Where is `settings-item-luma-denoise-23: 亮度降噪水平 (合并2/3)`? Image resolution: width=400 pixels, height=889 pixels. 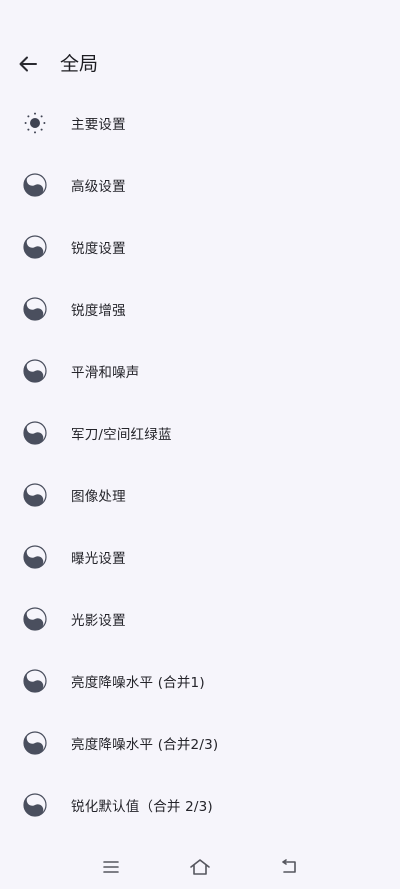 settings-item-luma-denoise-23: 亮度降噪水平 (合并2/3) is located at coordinates (200, 743).